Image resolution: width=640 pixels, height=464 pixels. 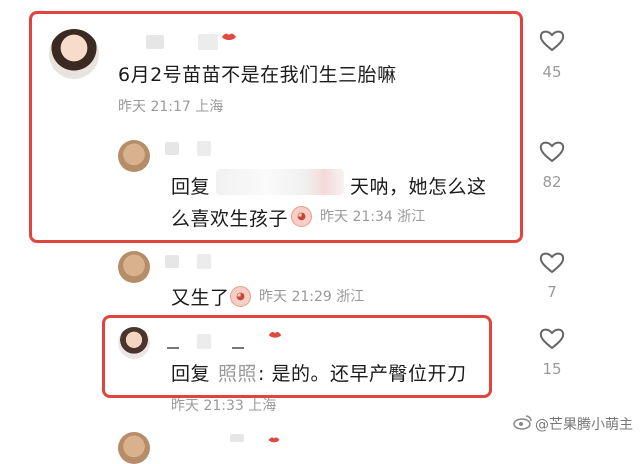 What do you see at coordinates (240, 296) in the screenshot?
I see `shy-emoji-icon: ◕` at bounding box center [240, 296].